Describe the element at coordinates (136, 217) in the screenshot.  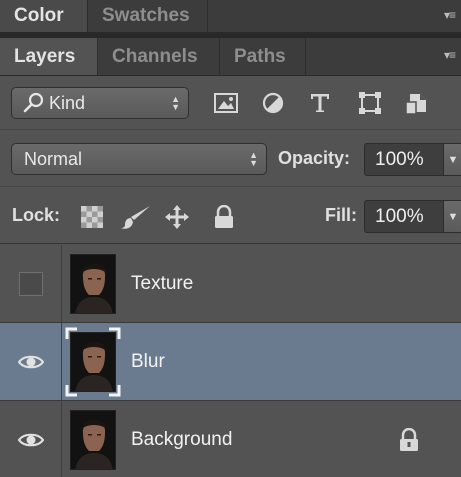
I see `lock-image-pixels-icon` at that location.